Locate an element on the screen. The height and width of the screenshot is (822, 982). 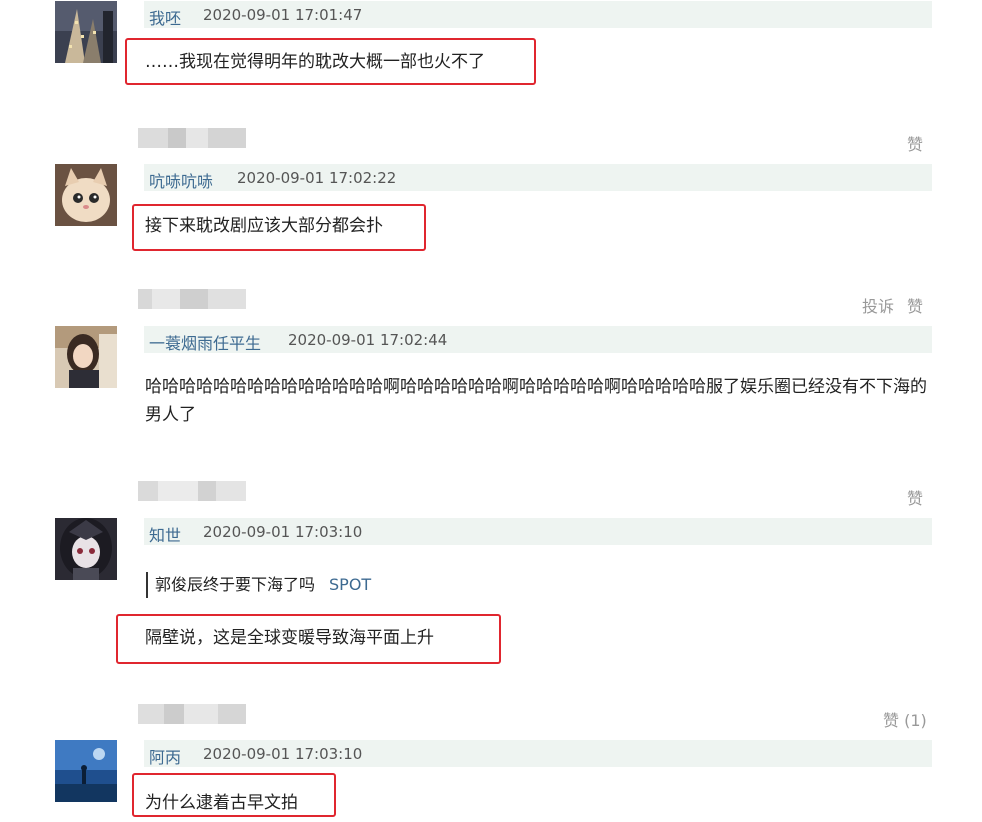
avatar-image-blue-sky is located at coordinates (86, 771).